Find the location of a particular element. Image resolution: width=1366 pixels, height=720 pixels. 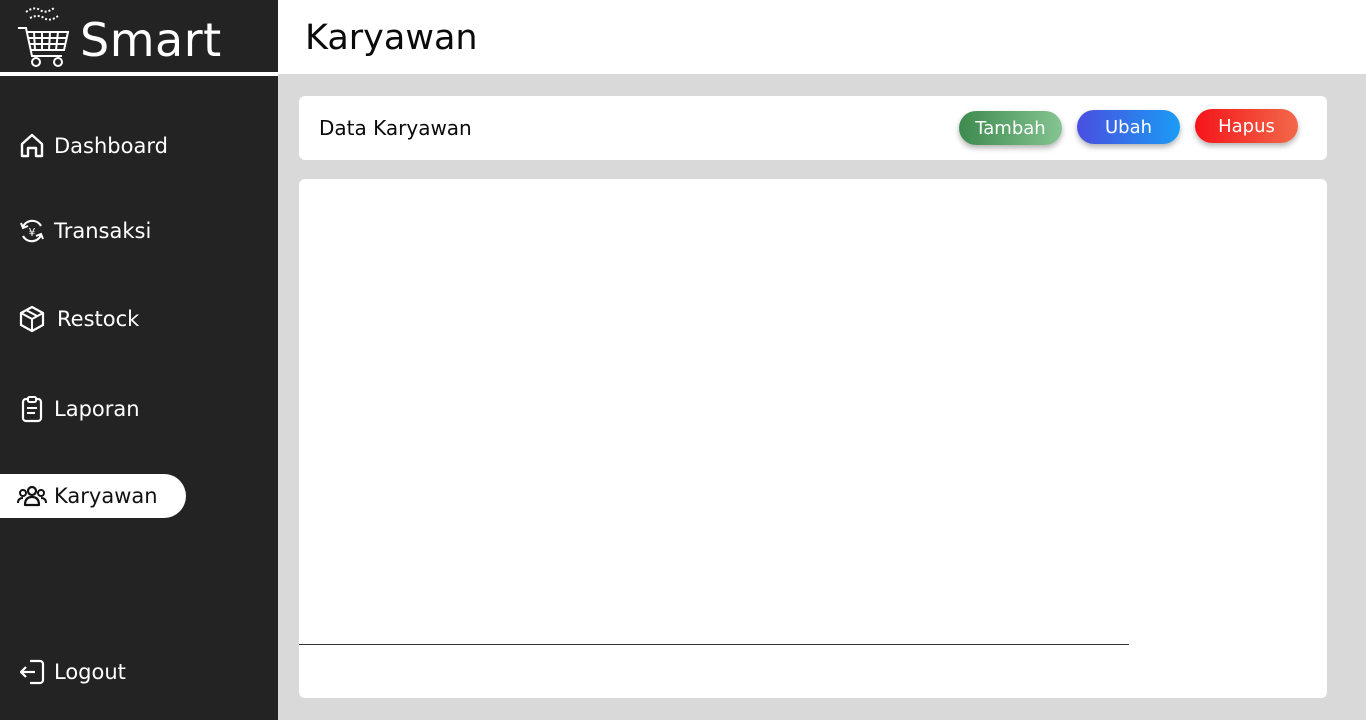

header: Karyawan is located at coordinates (822, 37).